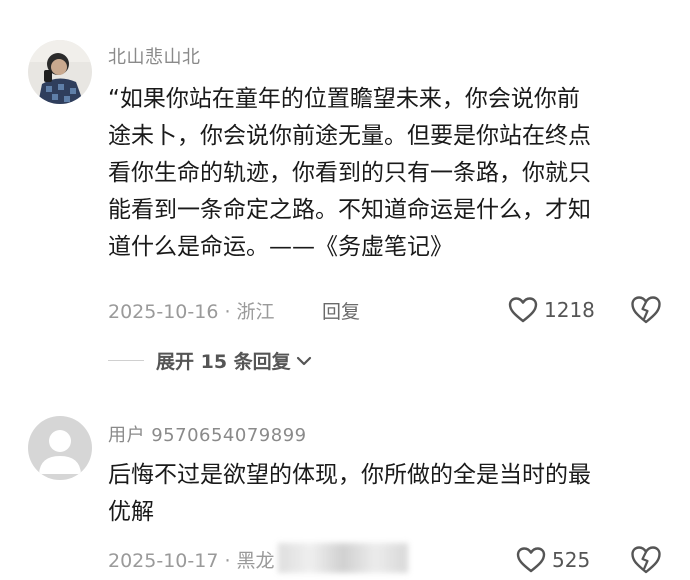 Image resolution: width=690 pixels, height=580 pixels. What do you see at coordinates (223, 362) in the screenshot?
I see `expand-replies-label: 展开 15 条回复` at bounding box center [223, 362].